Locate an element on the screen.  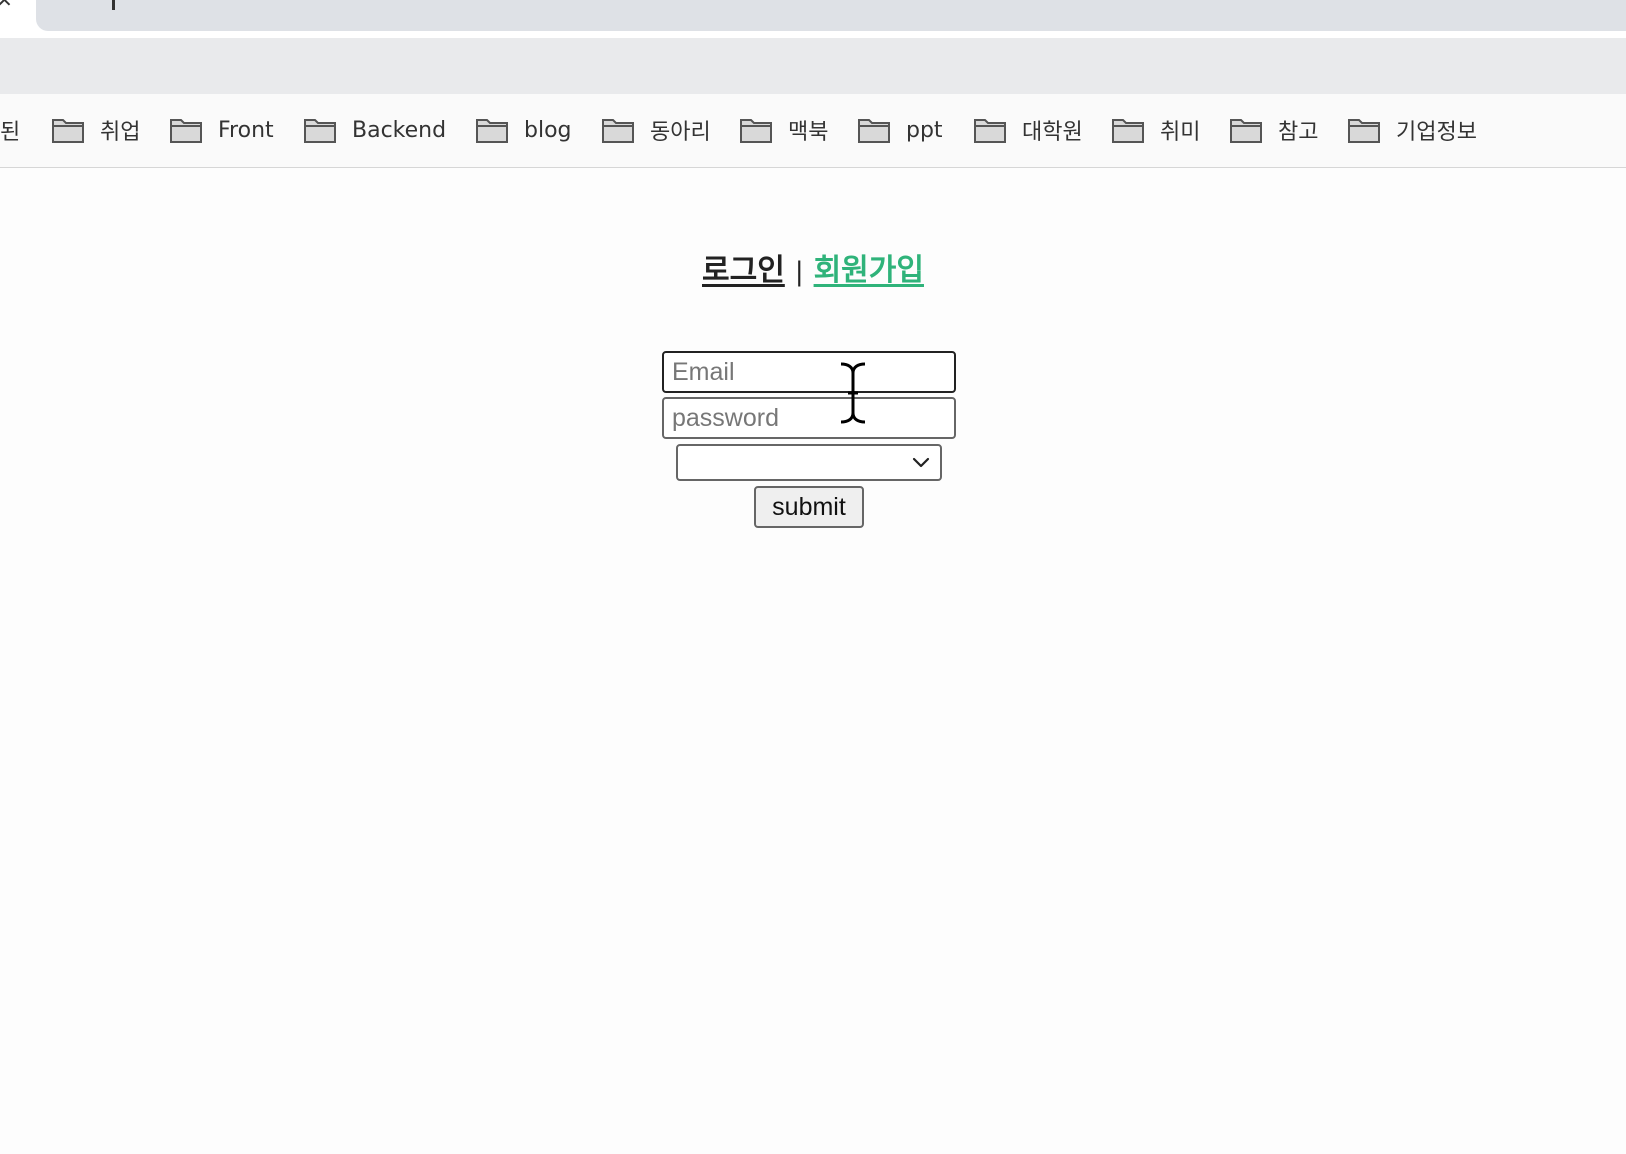
password-field is located at coordinates (809, 418).